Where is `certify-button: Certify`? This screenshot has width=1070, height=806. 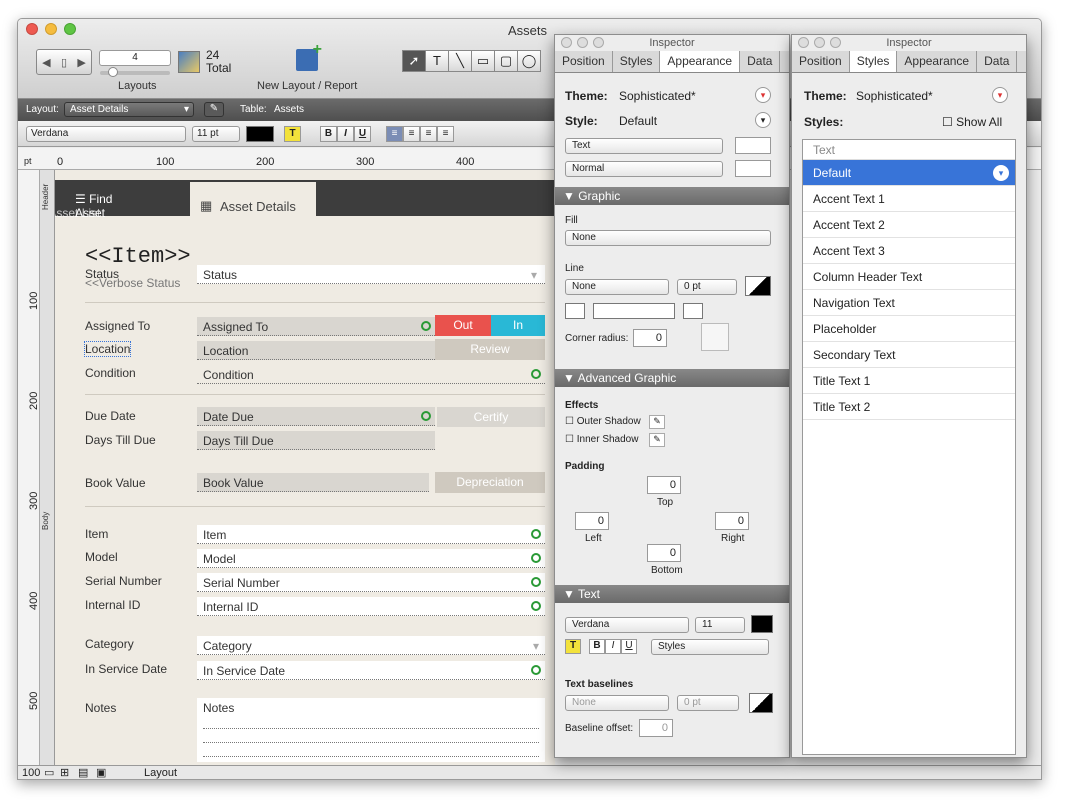 certify-button: Certify is located at coordinates (491, 417).